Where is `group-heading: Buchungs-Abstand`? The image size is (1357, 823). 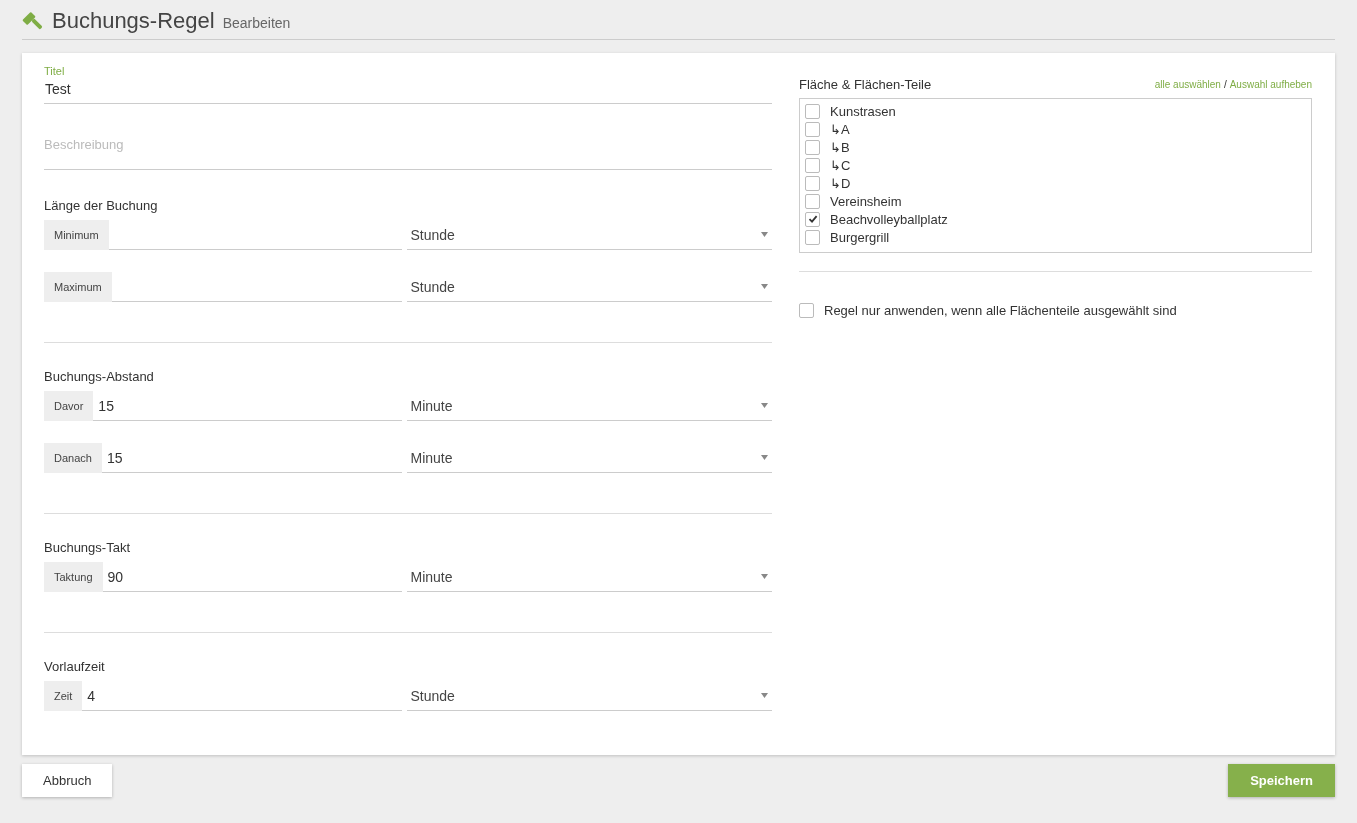
group-heading: Buchungs-Abstand is located at coordinates (99, 376).